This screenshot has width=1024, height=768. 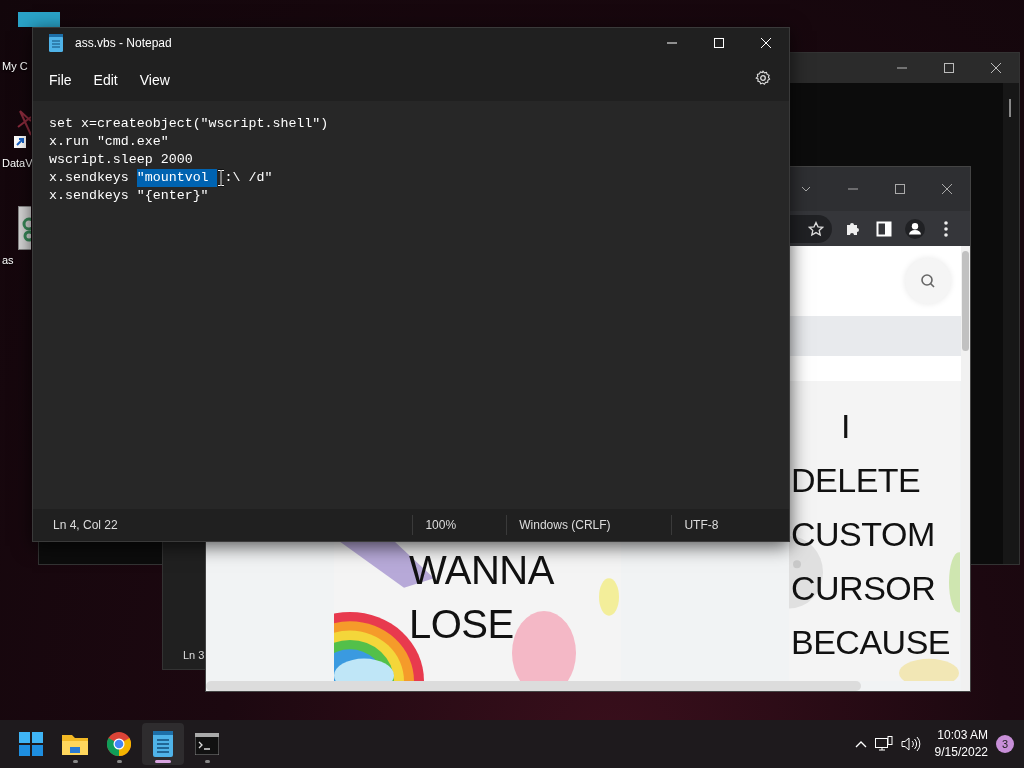 I want to click on window-title: ass.vbs - Notepad, so click(x=124, y=43).